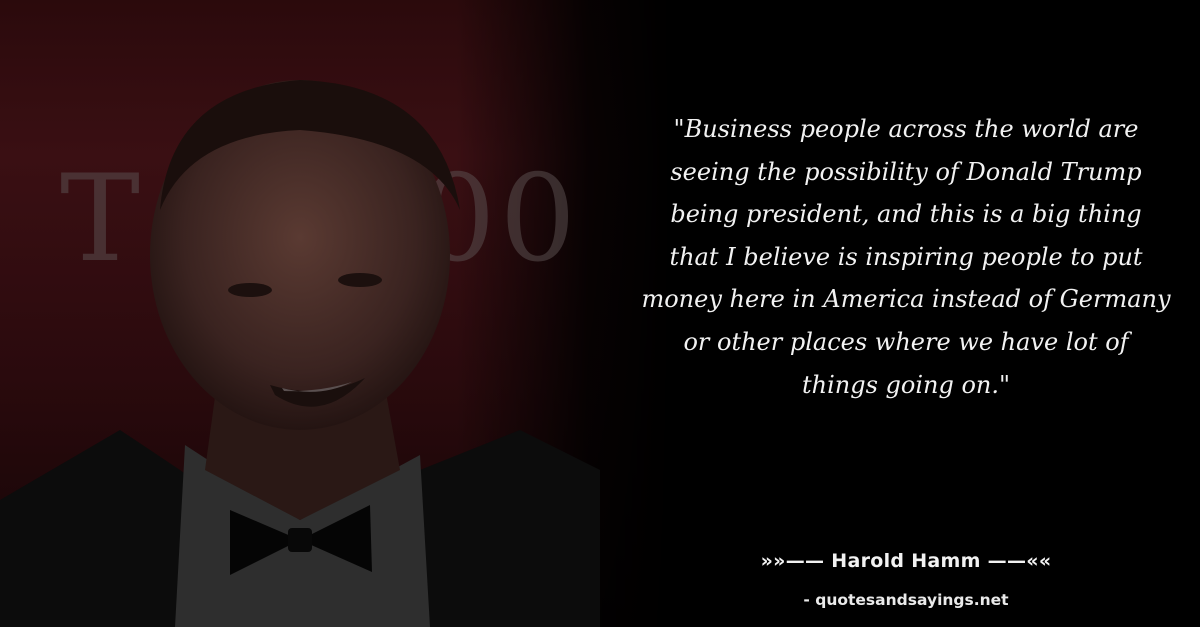 This screenshot has height=627, width=1200. Describe the element at coordinates (906, 299) in the screenshot. I see `quote-line: money here in America instead of Germany` at that location.